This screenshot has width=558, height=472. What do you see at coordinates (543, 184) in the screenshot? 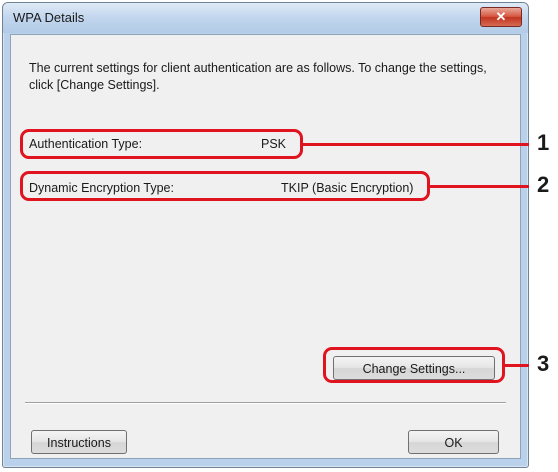
I see `callout-number-2: 2` at bounding box center [543, 184].